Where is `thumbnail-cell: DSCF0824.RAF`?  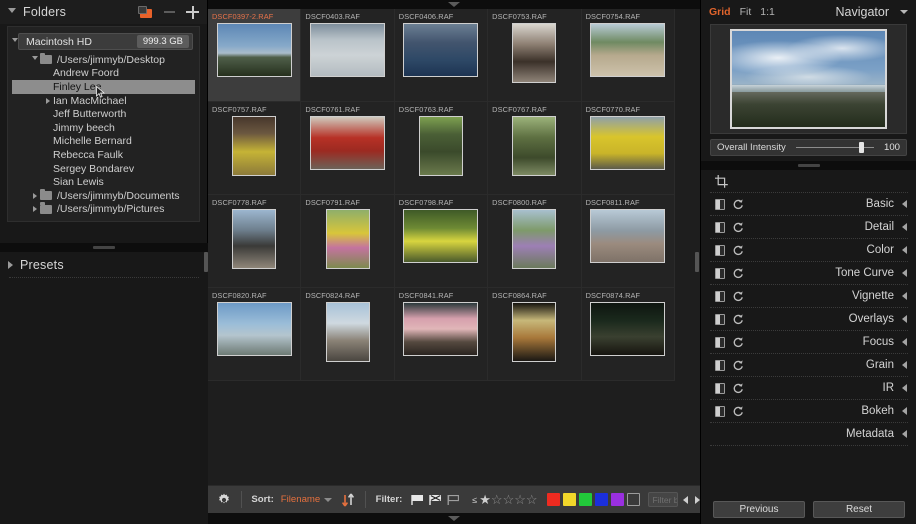 thumbnail-cell: DSCF0824.RAF is located at coordinates (348, 334).